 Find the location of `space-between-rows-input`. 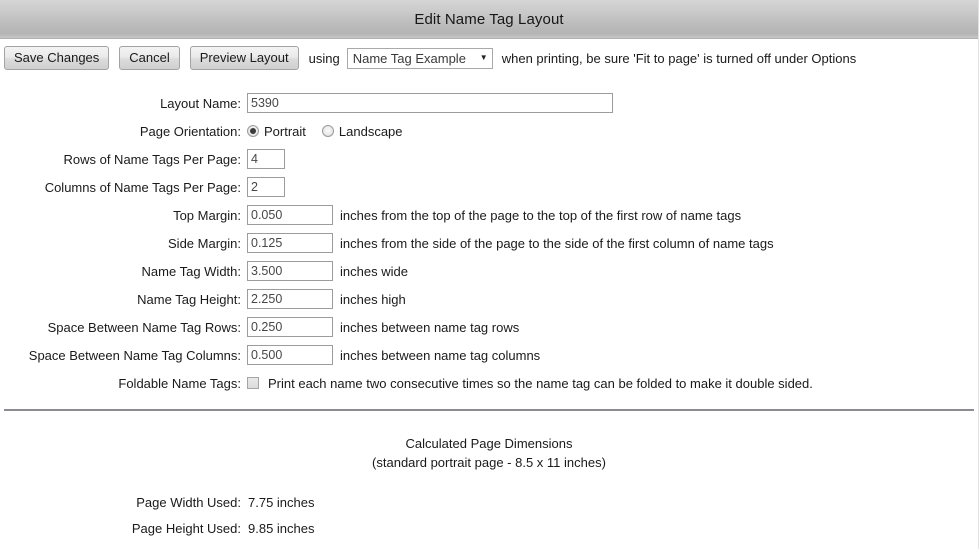

space-between-rows-input is located at coordinates (290, 327).